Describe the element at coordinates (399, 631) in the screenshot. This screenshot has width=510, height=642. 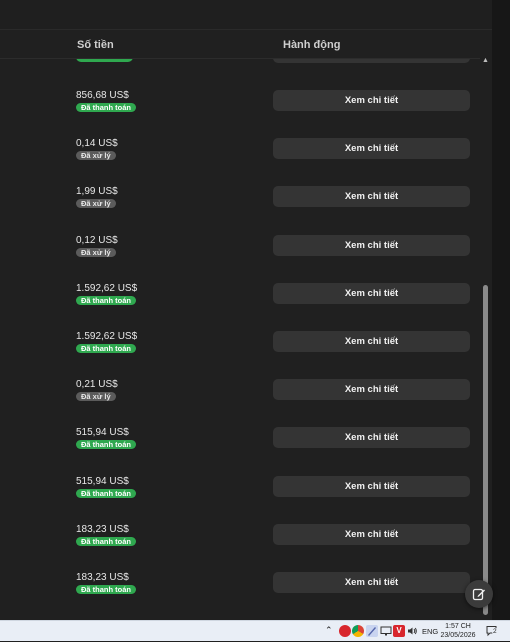
I see `vivaldi-icon: V` at that location.